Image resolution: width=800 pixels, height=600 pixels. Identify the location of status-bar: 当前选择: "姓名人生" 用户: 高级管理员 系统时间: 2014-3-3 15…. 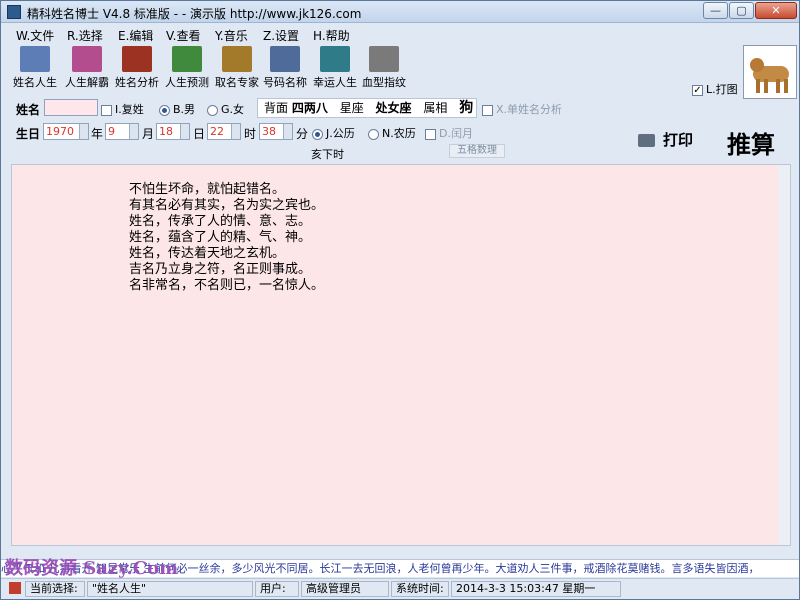
(400, 588).